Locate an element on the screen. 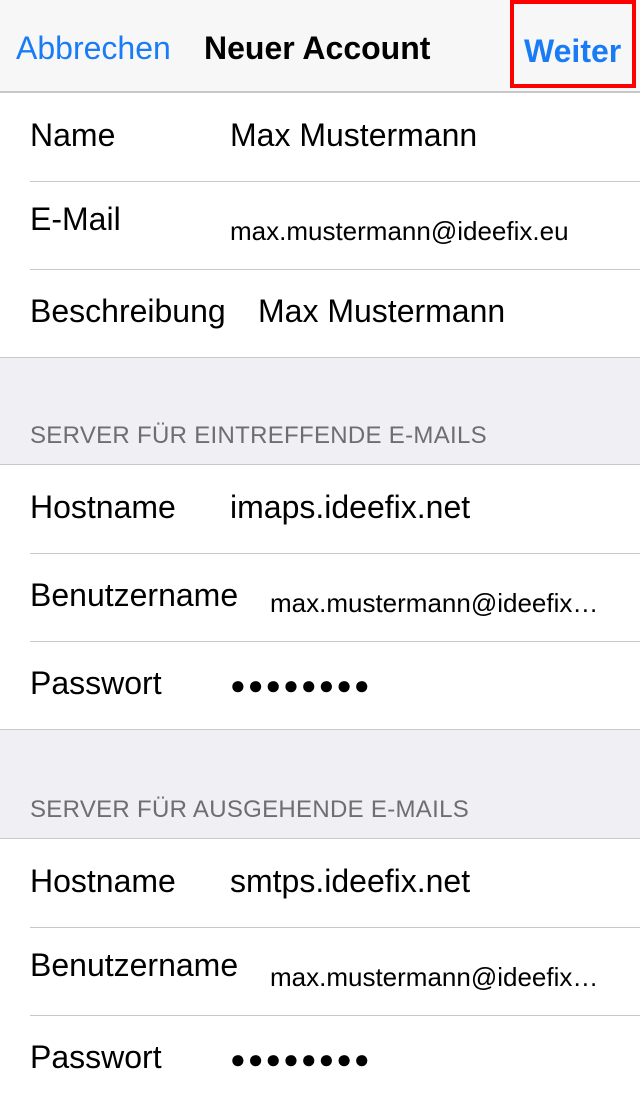 This screenshot has width=640, height=1103. email-row: E-Mail max.mustermann@ideefix.eu is located at coordinates (320, 225).